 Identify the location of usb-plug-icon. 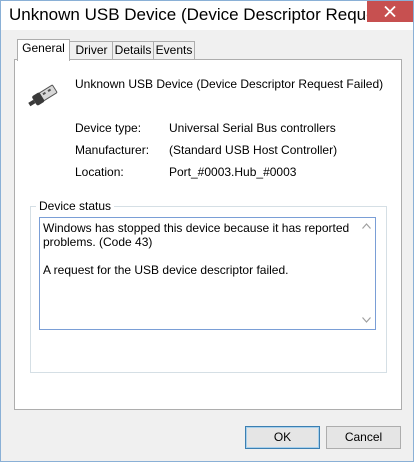
(43, 95).